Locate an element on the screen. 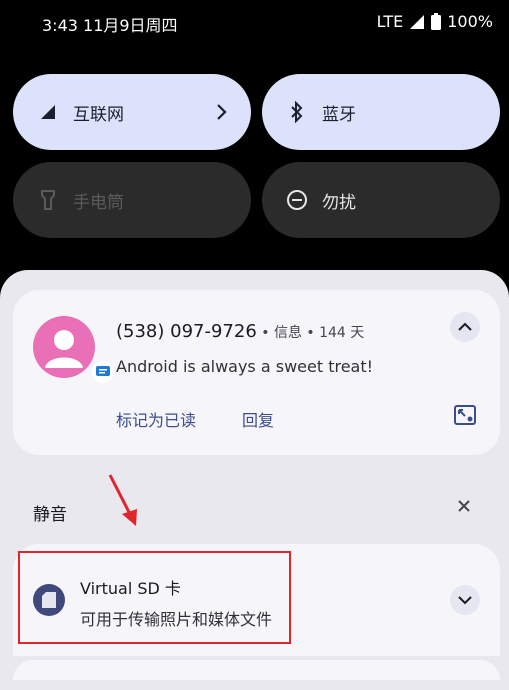  dnd-tile: 勿扰 is located at coordinates (381, 200).